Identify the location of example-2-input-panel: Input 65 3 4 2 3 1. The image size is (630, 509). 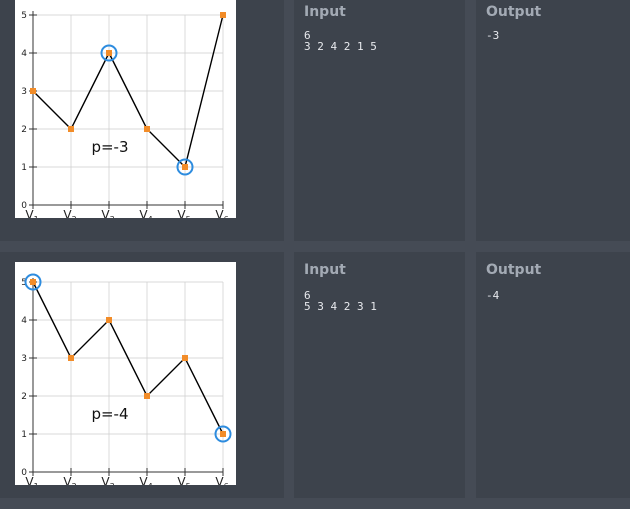
(379, 375).